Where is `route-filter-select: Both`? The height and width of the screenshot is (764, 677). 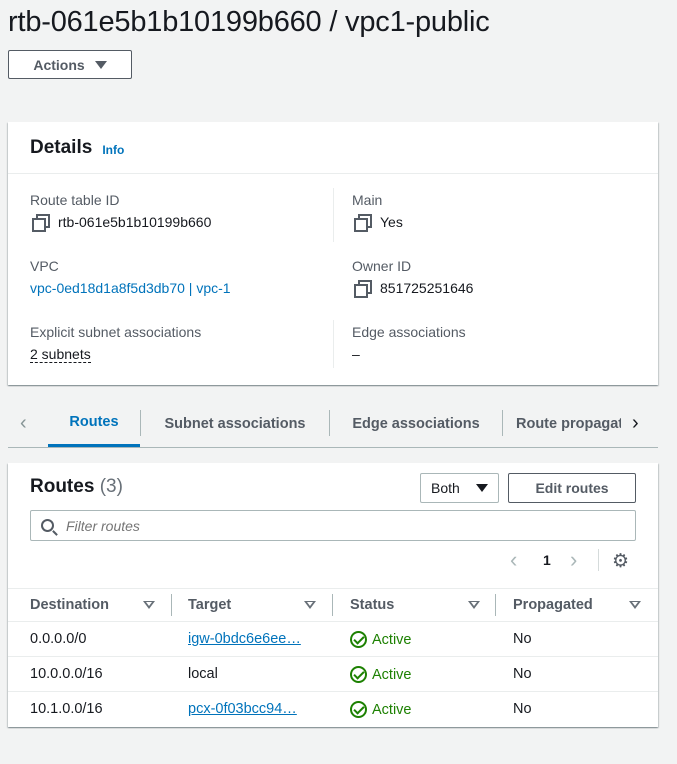 route-filter-select: Both is located at coordinates (459, 488).